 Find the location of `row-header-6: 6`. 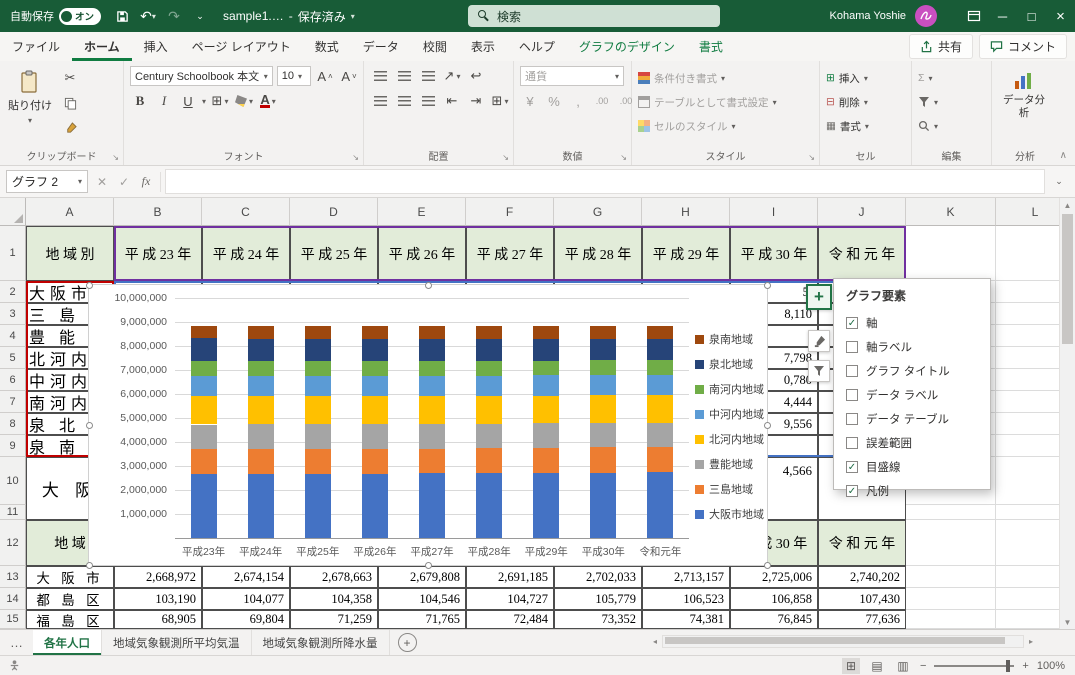

row-header-6: 6 is located at coordinates (13, 380).